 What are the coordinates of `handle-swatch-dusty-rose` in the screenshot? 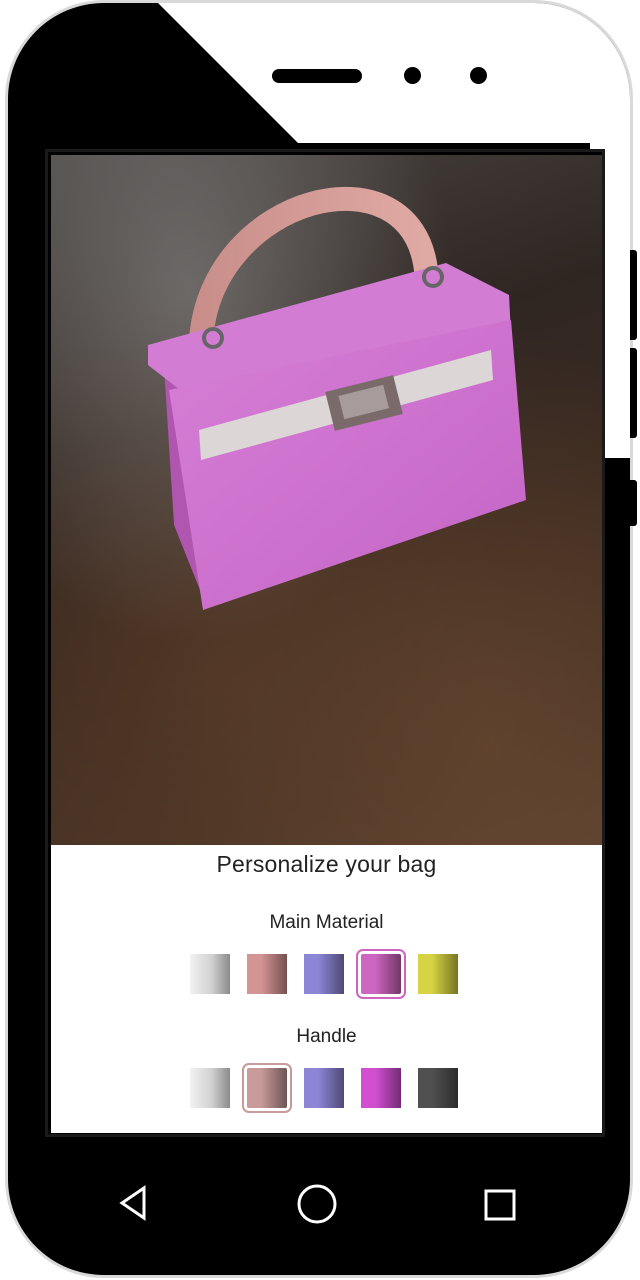 It's located at (267, 1088).